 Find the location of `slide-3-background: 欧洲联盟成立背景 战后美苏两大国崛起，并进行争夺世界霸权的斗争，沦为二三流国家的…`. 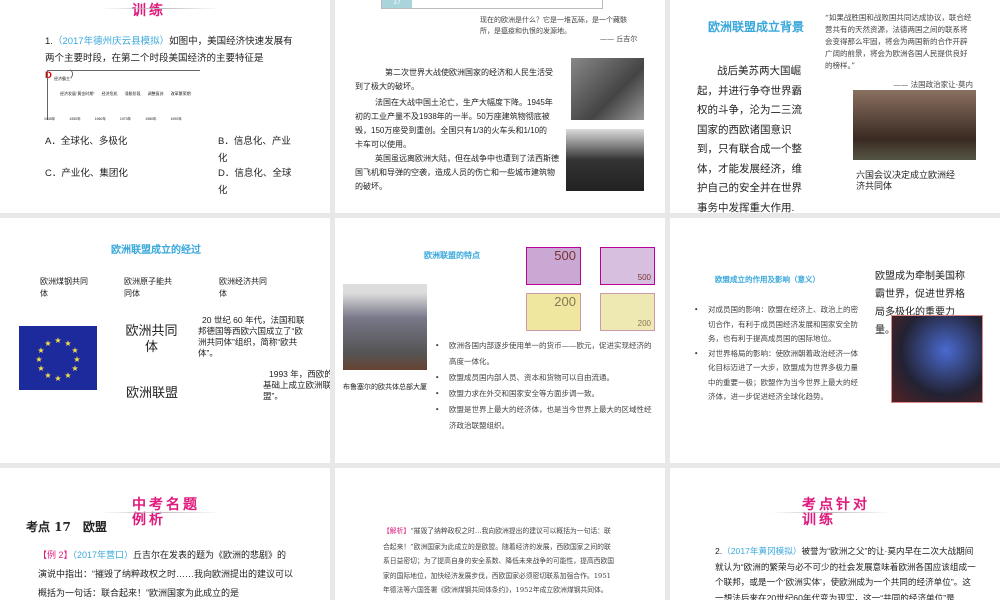

slide-3-background: 欧洲联盟成立背景 战后美苏两大国崛起，并进行争夺世界霸权的斗争，沦为二三流国家的… is located at coordinates (835, 106).